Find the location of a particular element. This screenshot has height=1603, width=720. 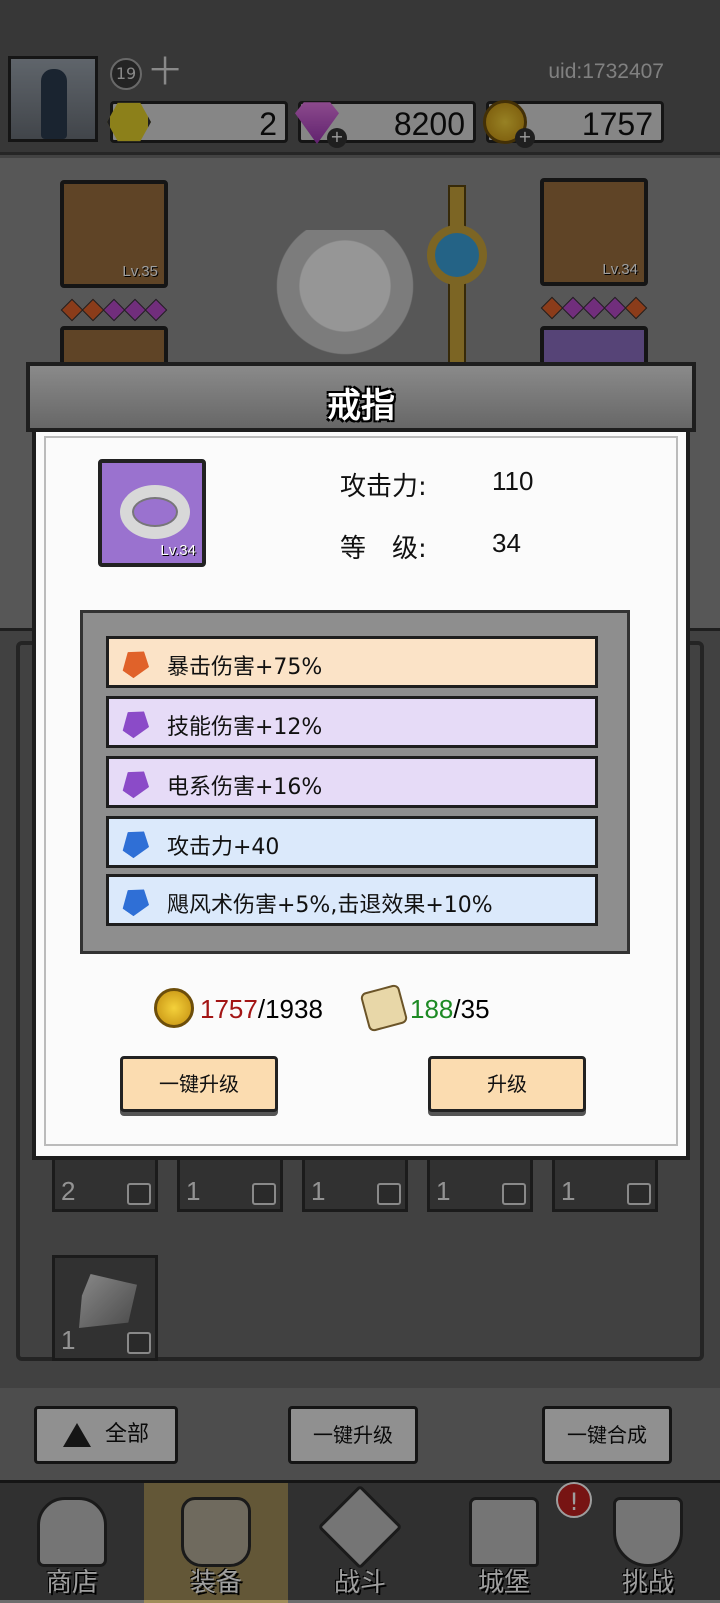

stat-attack: 攻击力: 110 is located at coordinates (465, 484).